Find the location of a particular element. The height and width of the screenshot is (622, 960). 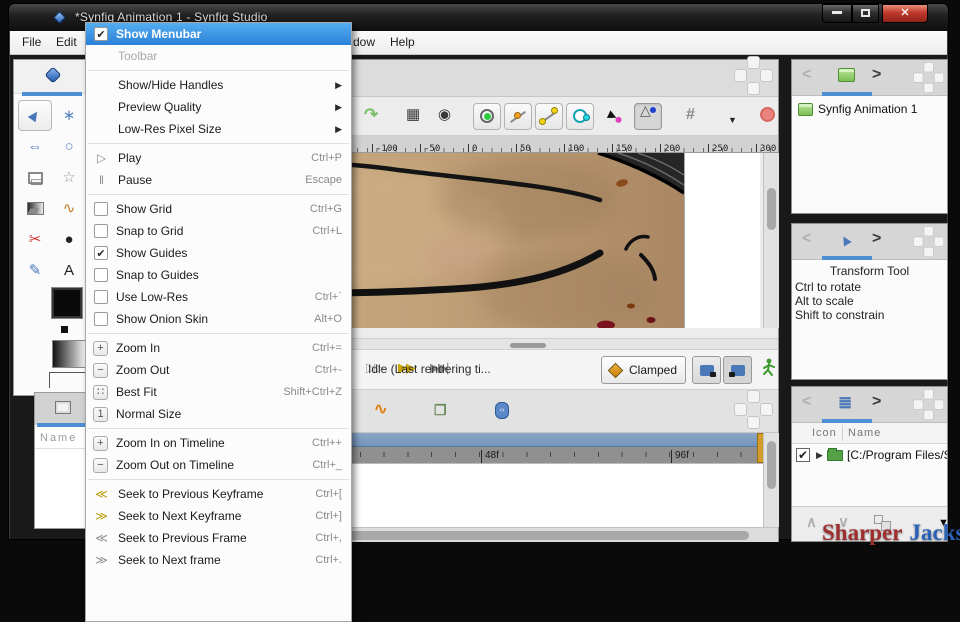

zoom-out-icon: − is located at coordinates (100, 370).